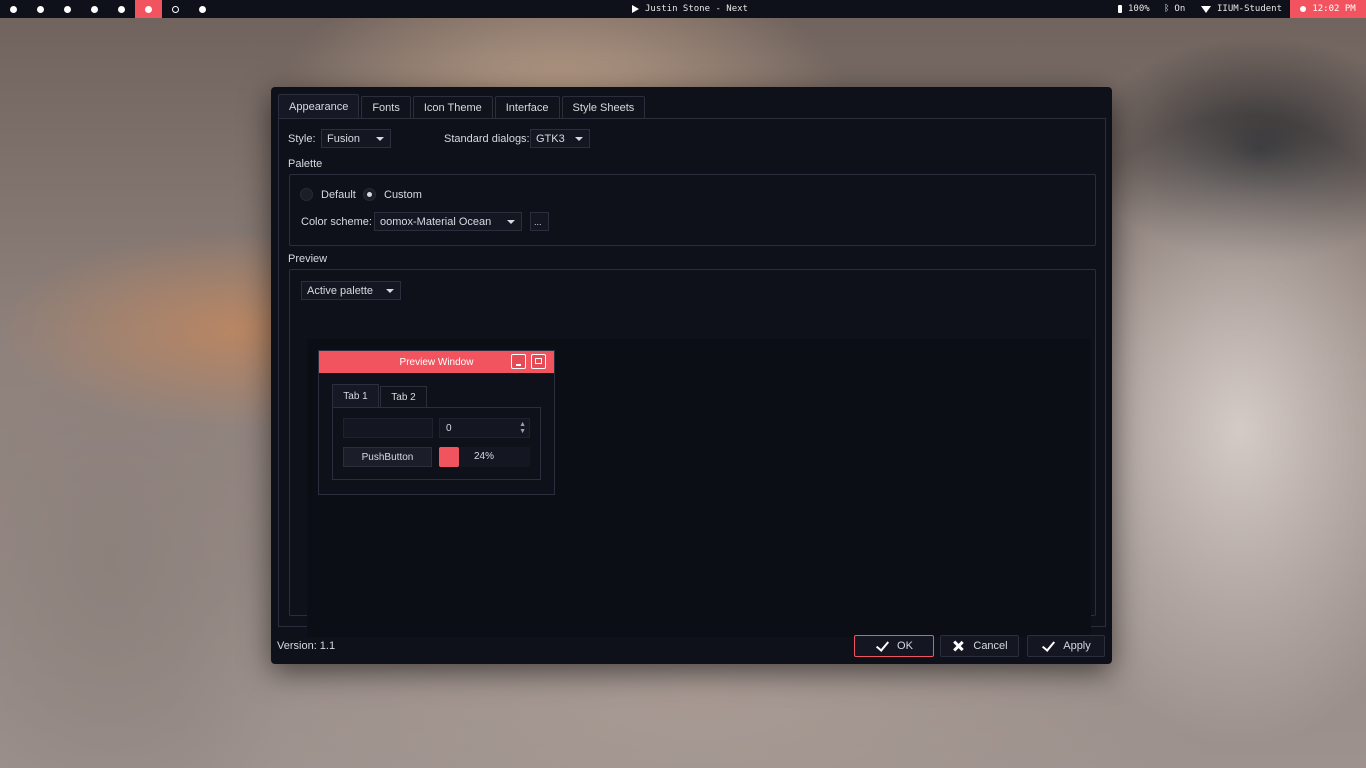  What do you see at coordinates (990, 646) in the screenshot?
I see `cancel-label: Cancel` at bounding box center [990, 646].